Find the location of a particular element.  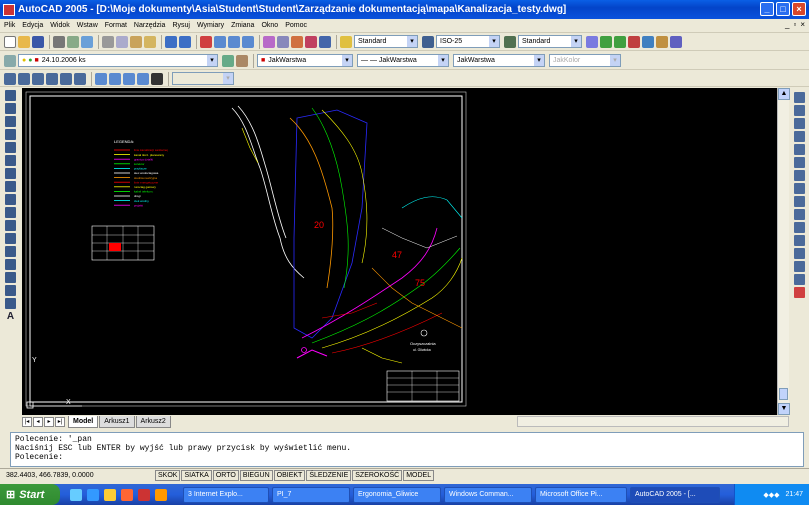

break-icon is located at coordinates (799, 240).